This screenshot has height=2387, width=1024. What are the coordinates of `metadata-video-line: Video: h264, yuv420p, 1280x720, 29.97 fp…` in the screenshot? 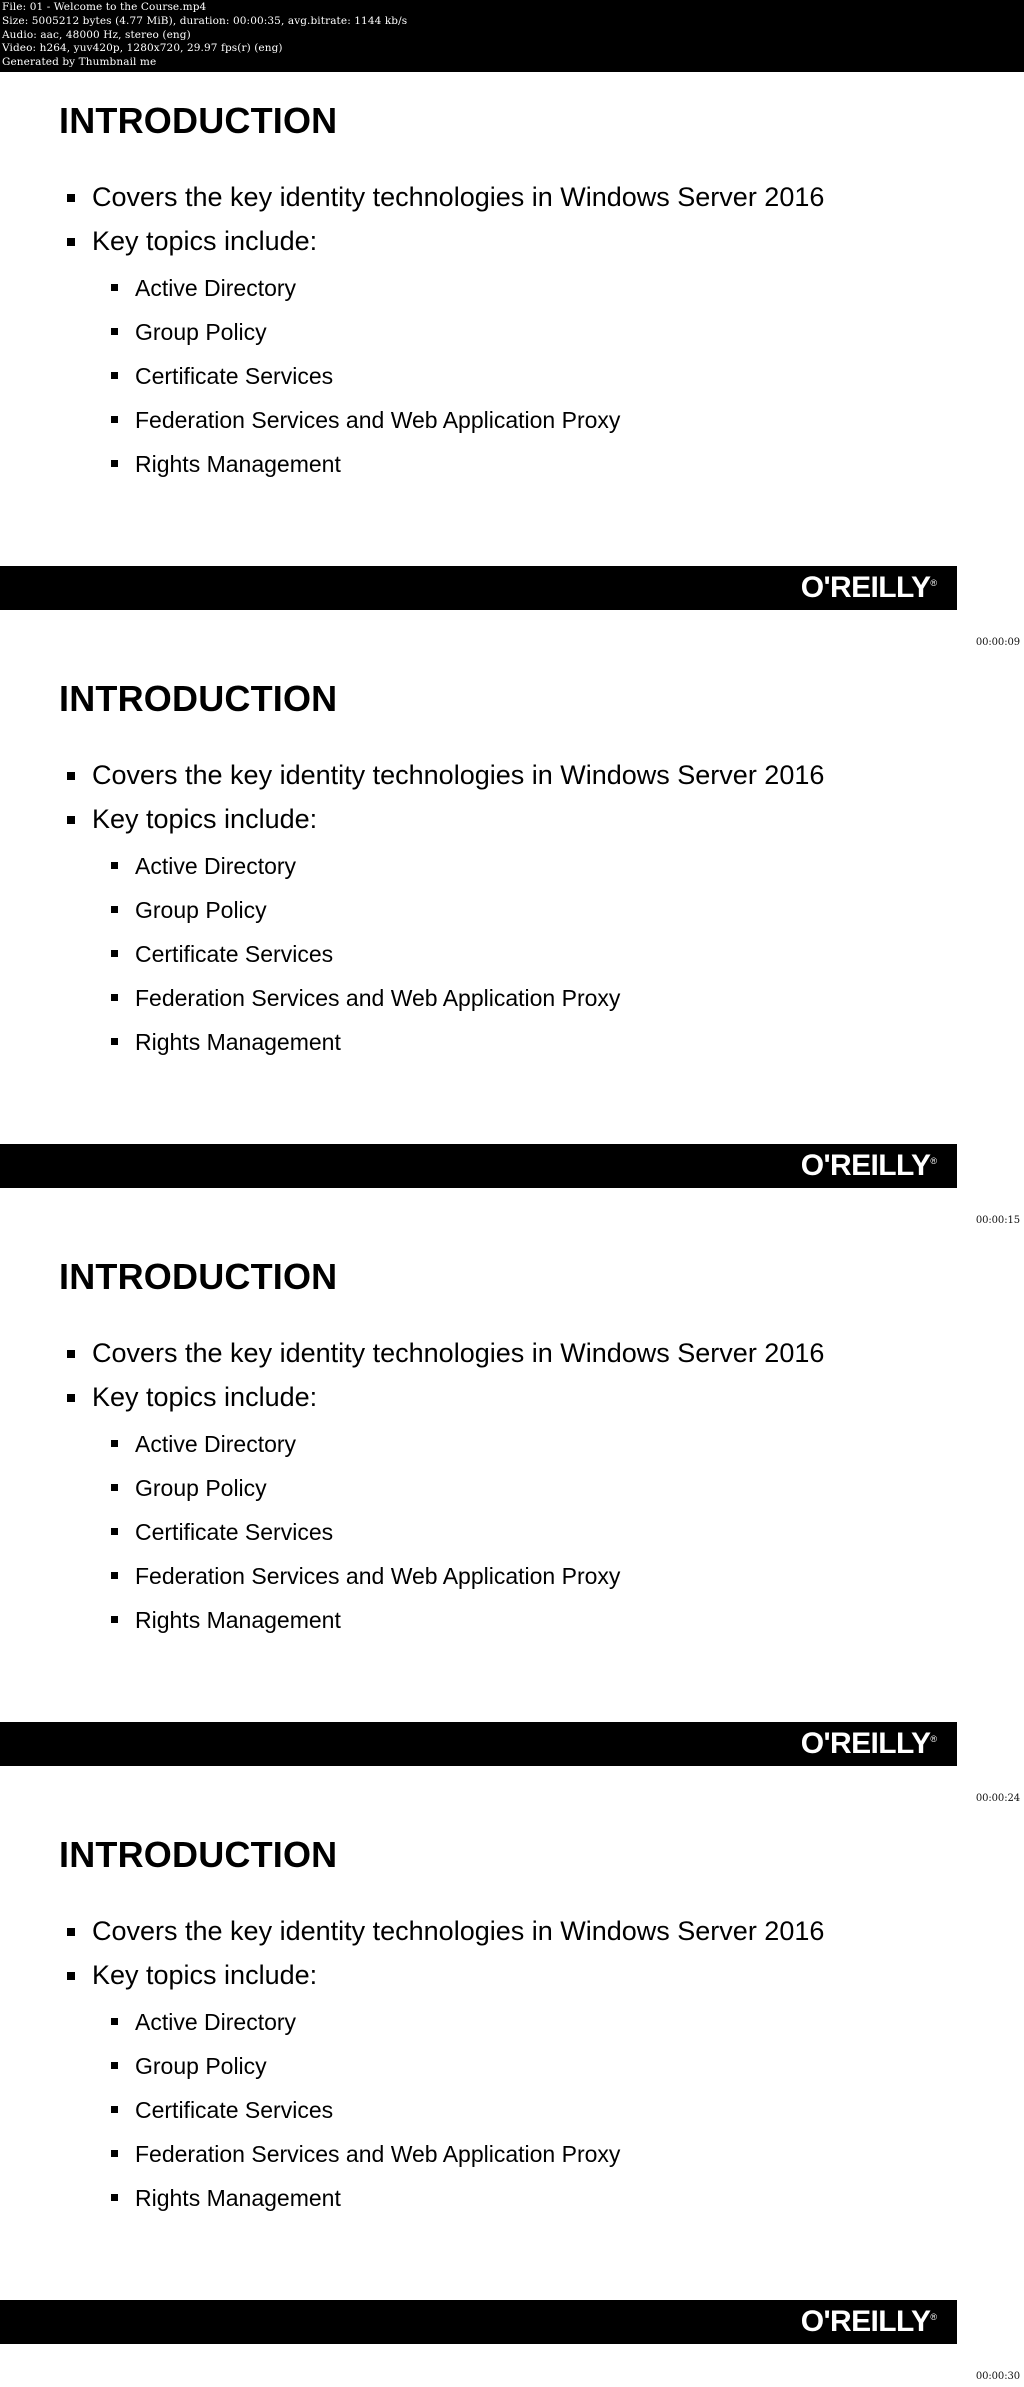 It's located at (142, 48).